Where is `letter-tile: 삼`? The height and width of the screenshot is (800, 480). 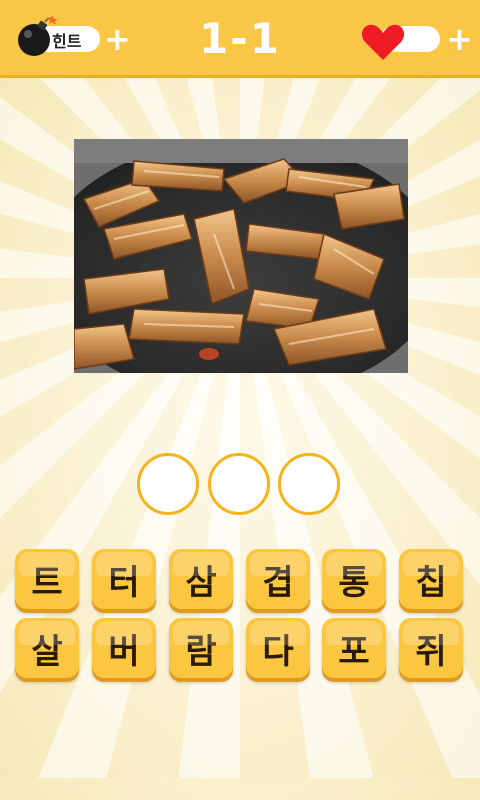 letter-tile: 삼 is located at coordinates (201, 579).